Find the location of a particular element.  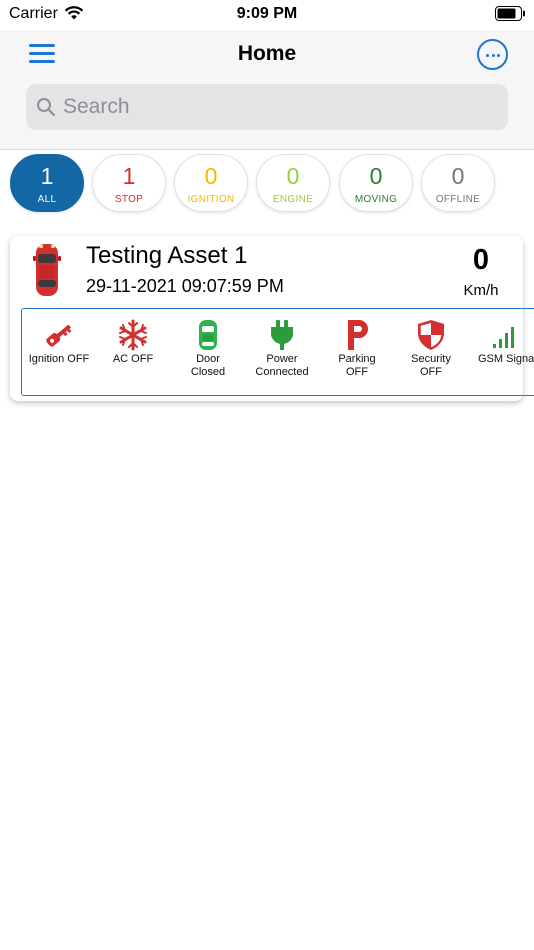

tile-label: Door Closed is located at coordinates (208, 365).